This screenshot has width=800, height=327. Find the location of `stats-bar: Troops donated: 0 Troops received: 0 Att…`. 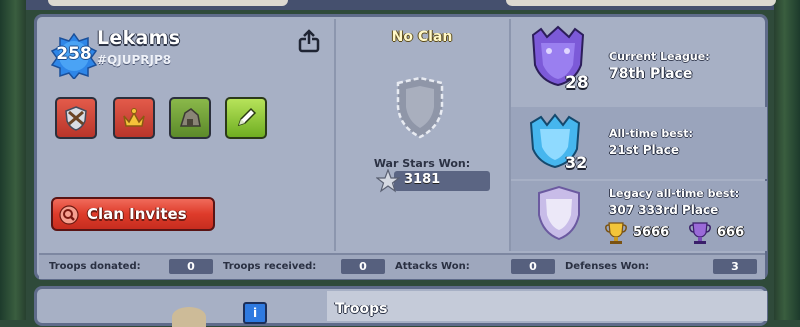

stats-bar: Troops donated: 0 Troops received: 0 Att… is located at coordinates (402, 266).